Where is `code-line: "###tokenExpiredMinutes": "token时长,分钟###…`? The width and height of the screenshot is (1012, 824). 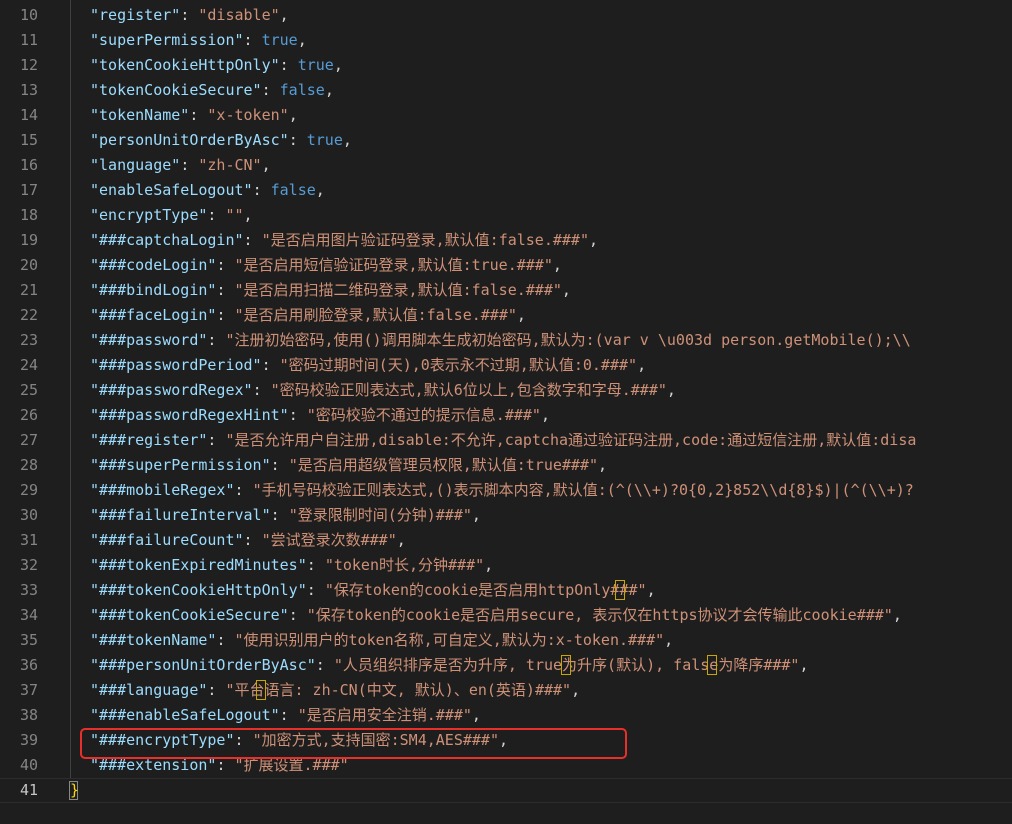
code-line: "###tokenExpiredMinutes": "token时长,分钟###… is located at coordinates (291, 565).